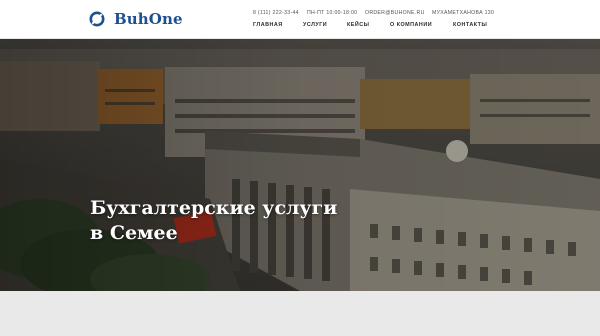 The width and height of the screenshot is (600, 336). What do you see at coordinates (268, 26) in the screenshot?
I see `nav-item-home: ГЛАВНАЯ` at bounding box center [268, 26].